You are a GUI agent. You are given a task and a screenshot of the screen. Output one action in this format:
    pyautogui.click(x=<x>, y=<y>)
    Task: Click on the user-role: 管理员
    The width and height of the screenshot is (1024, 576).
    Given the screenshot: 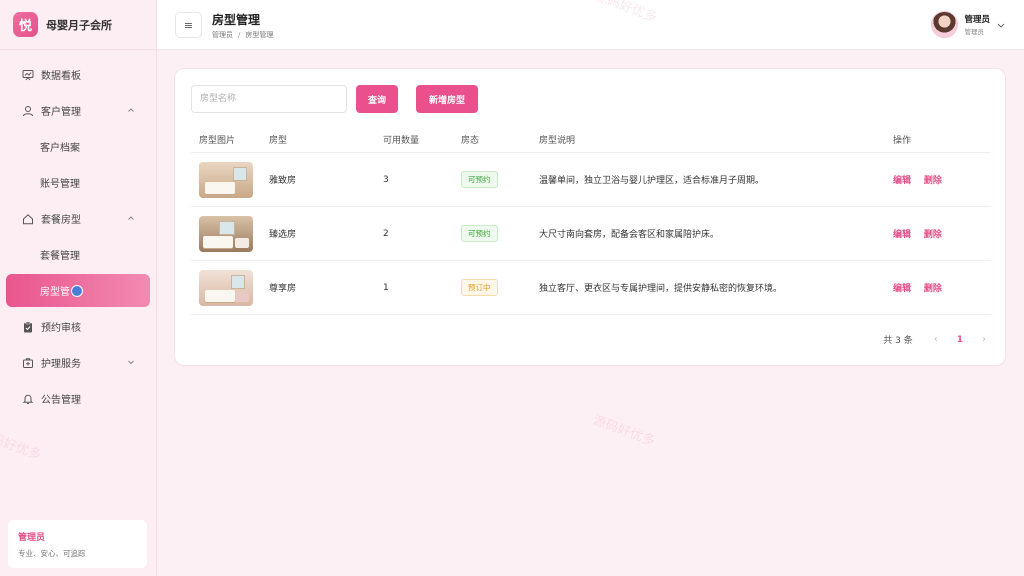 What is the action you would take?
    pyautogui.click(x=974, y=32)
    